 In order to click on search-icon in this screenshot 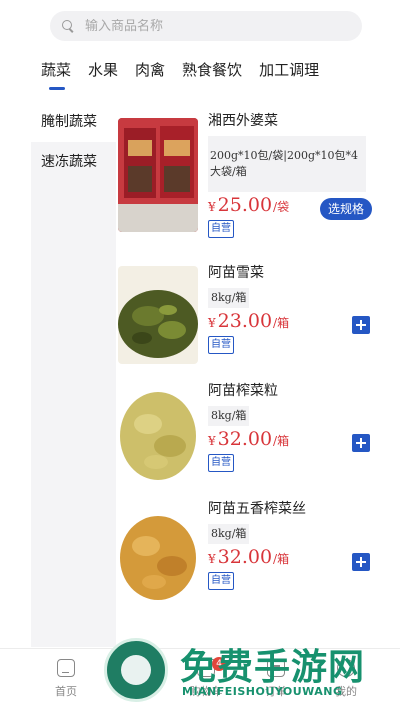, I will do `click(68, 26)`.